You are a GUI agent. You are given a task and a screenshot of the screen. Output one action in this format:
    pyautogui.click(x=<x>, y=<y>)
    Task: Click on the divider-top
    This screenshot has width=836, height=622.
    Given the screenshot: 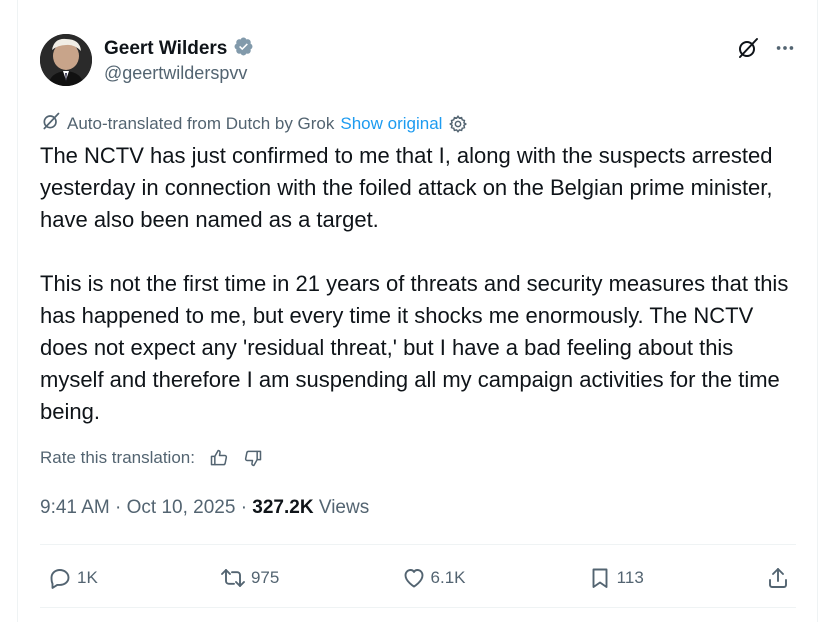 What is the action you would take?
    pyautogui.click(x=418, y=544)
    